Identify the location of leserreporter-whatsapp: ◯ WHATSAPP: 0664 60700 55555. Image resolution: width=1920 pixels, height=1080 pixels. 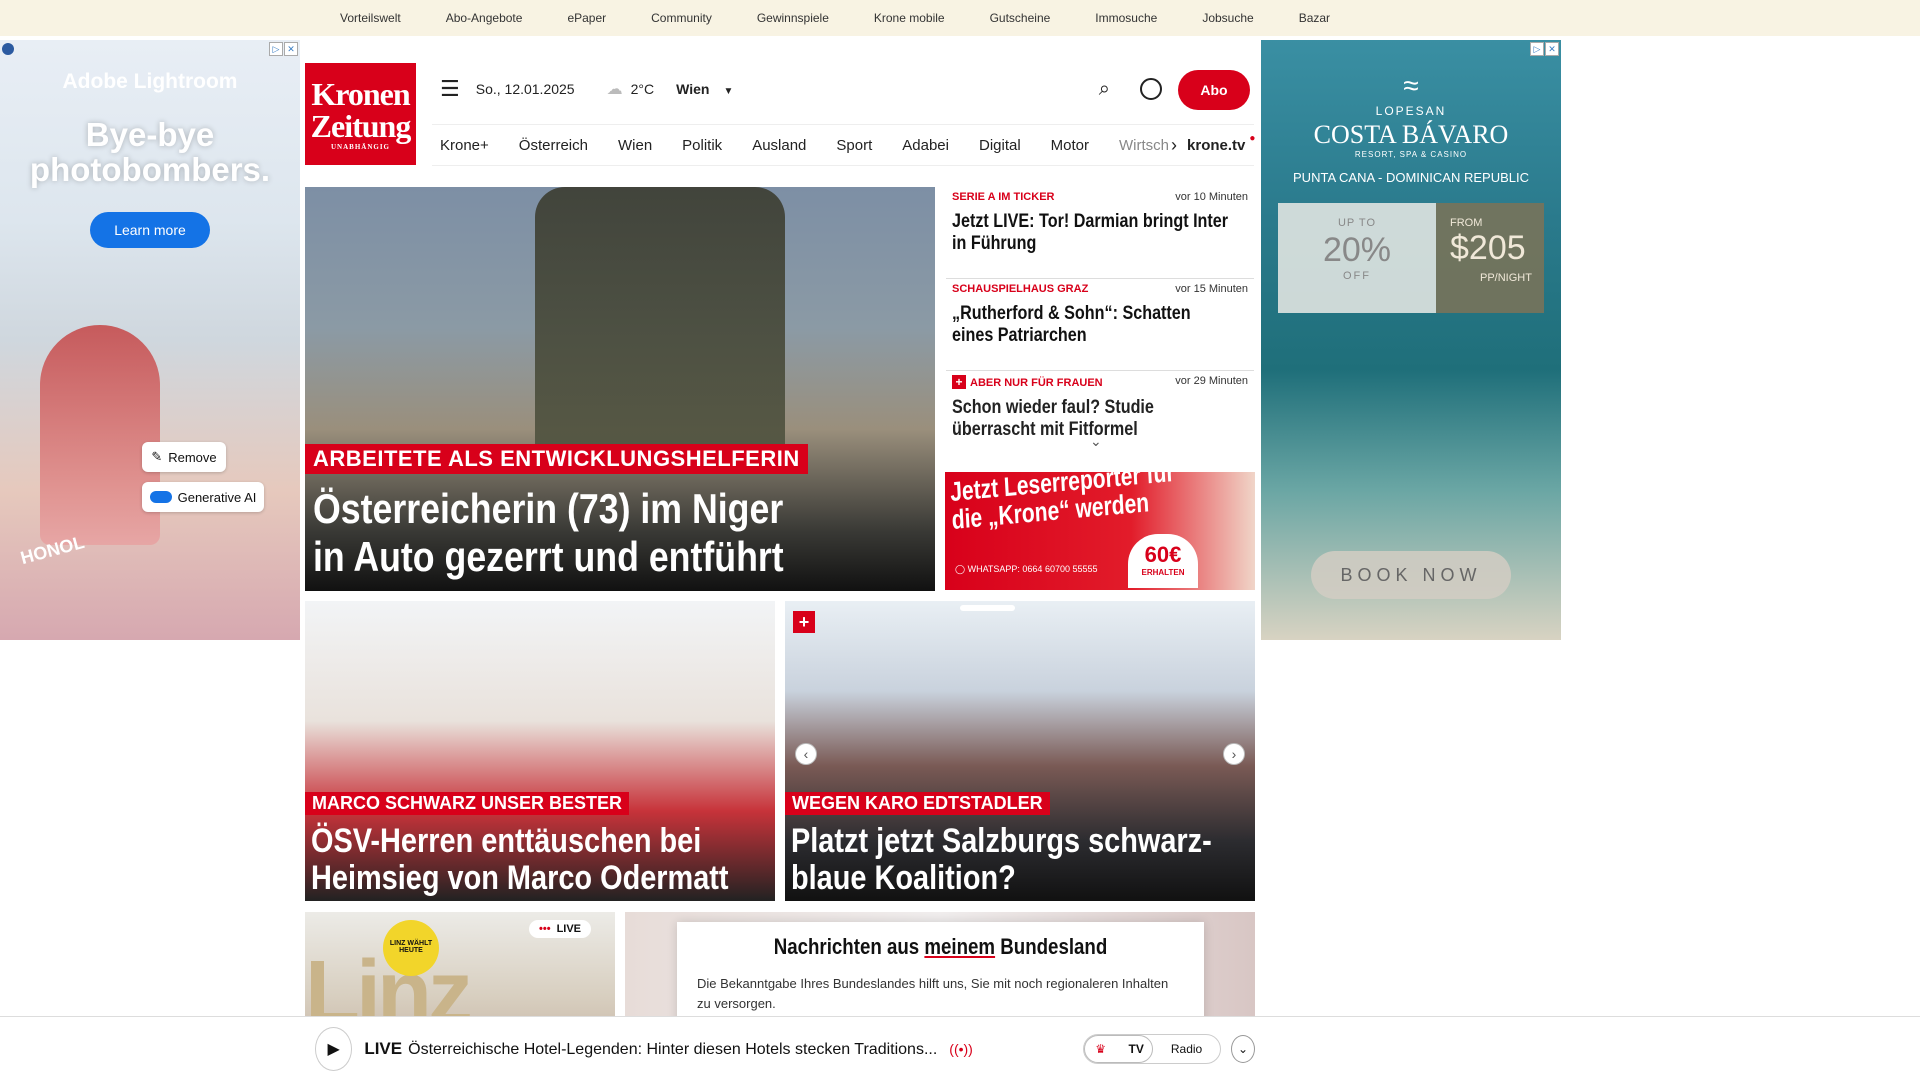
(1026, 569).